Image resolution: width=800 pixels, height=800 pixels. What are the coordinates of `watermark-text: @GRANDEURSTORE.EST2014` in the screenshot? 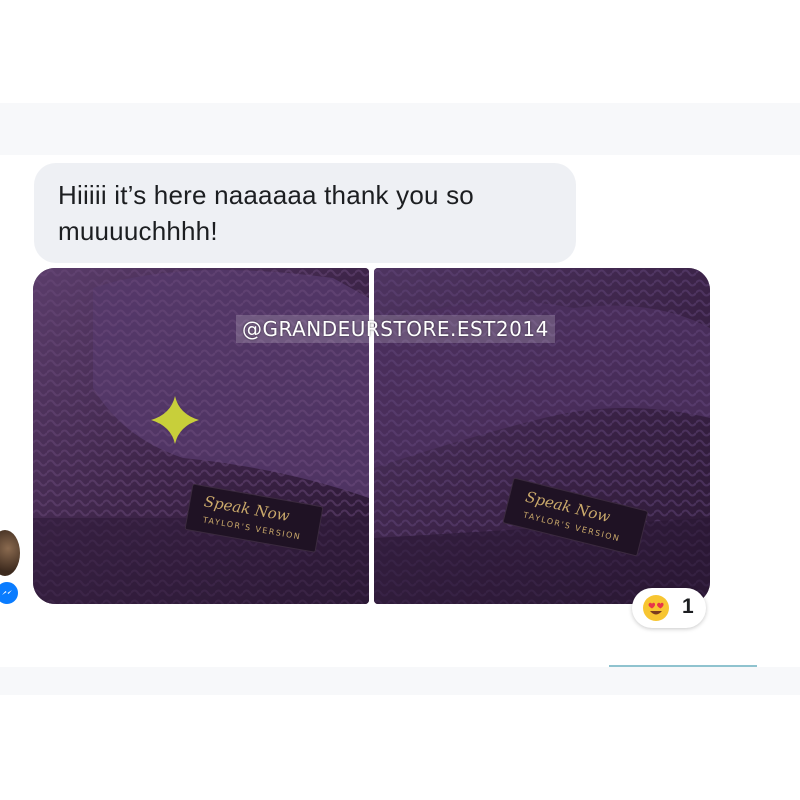 It's located at (395, 329).